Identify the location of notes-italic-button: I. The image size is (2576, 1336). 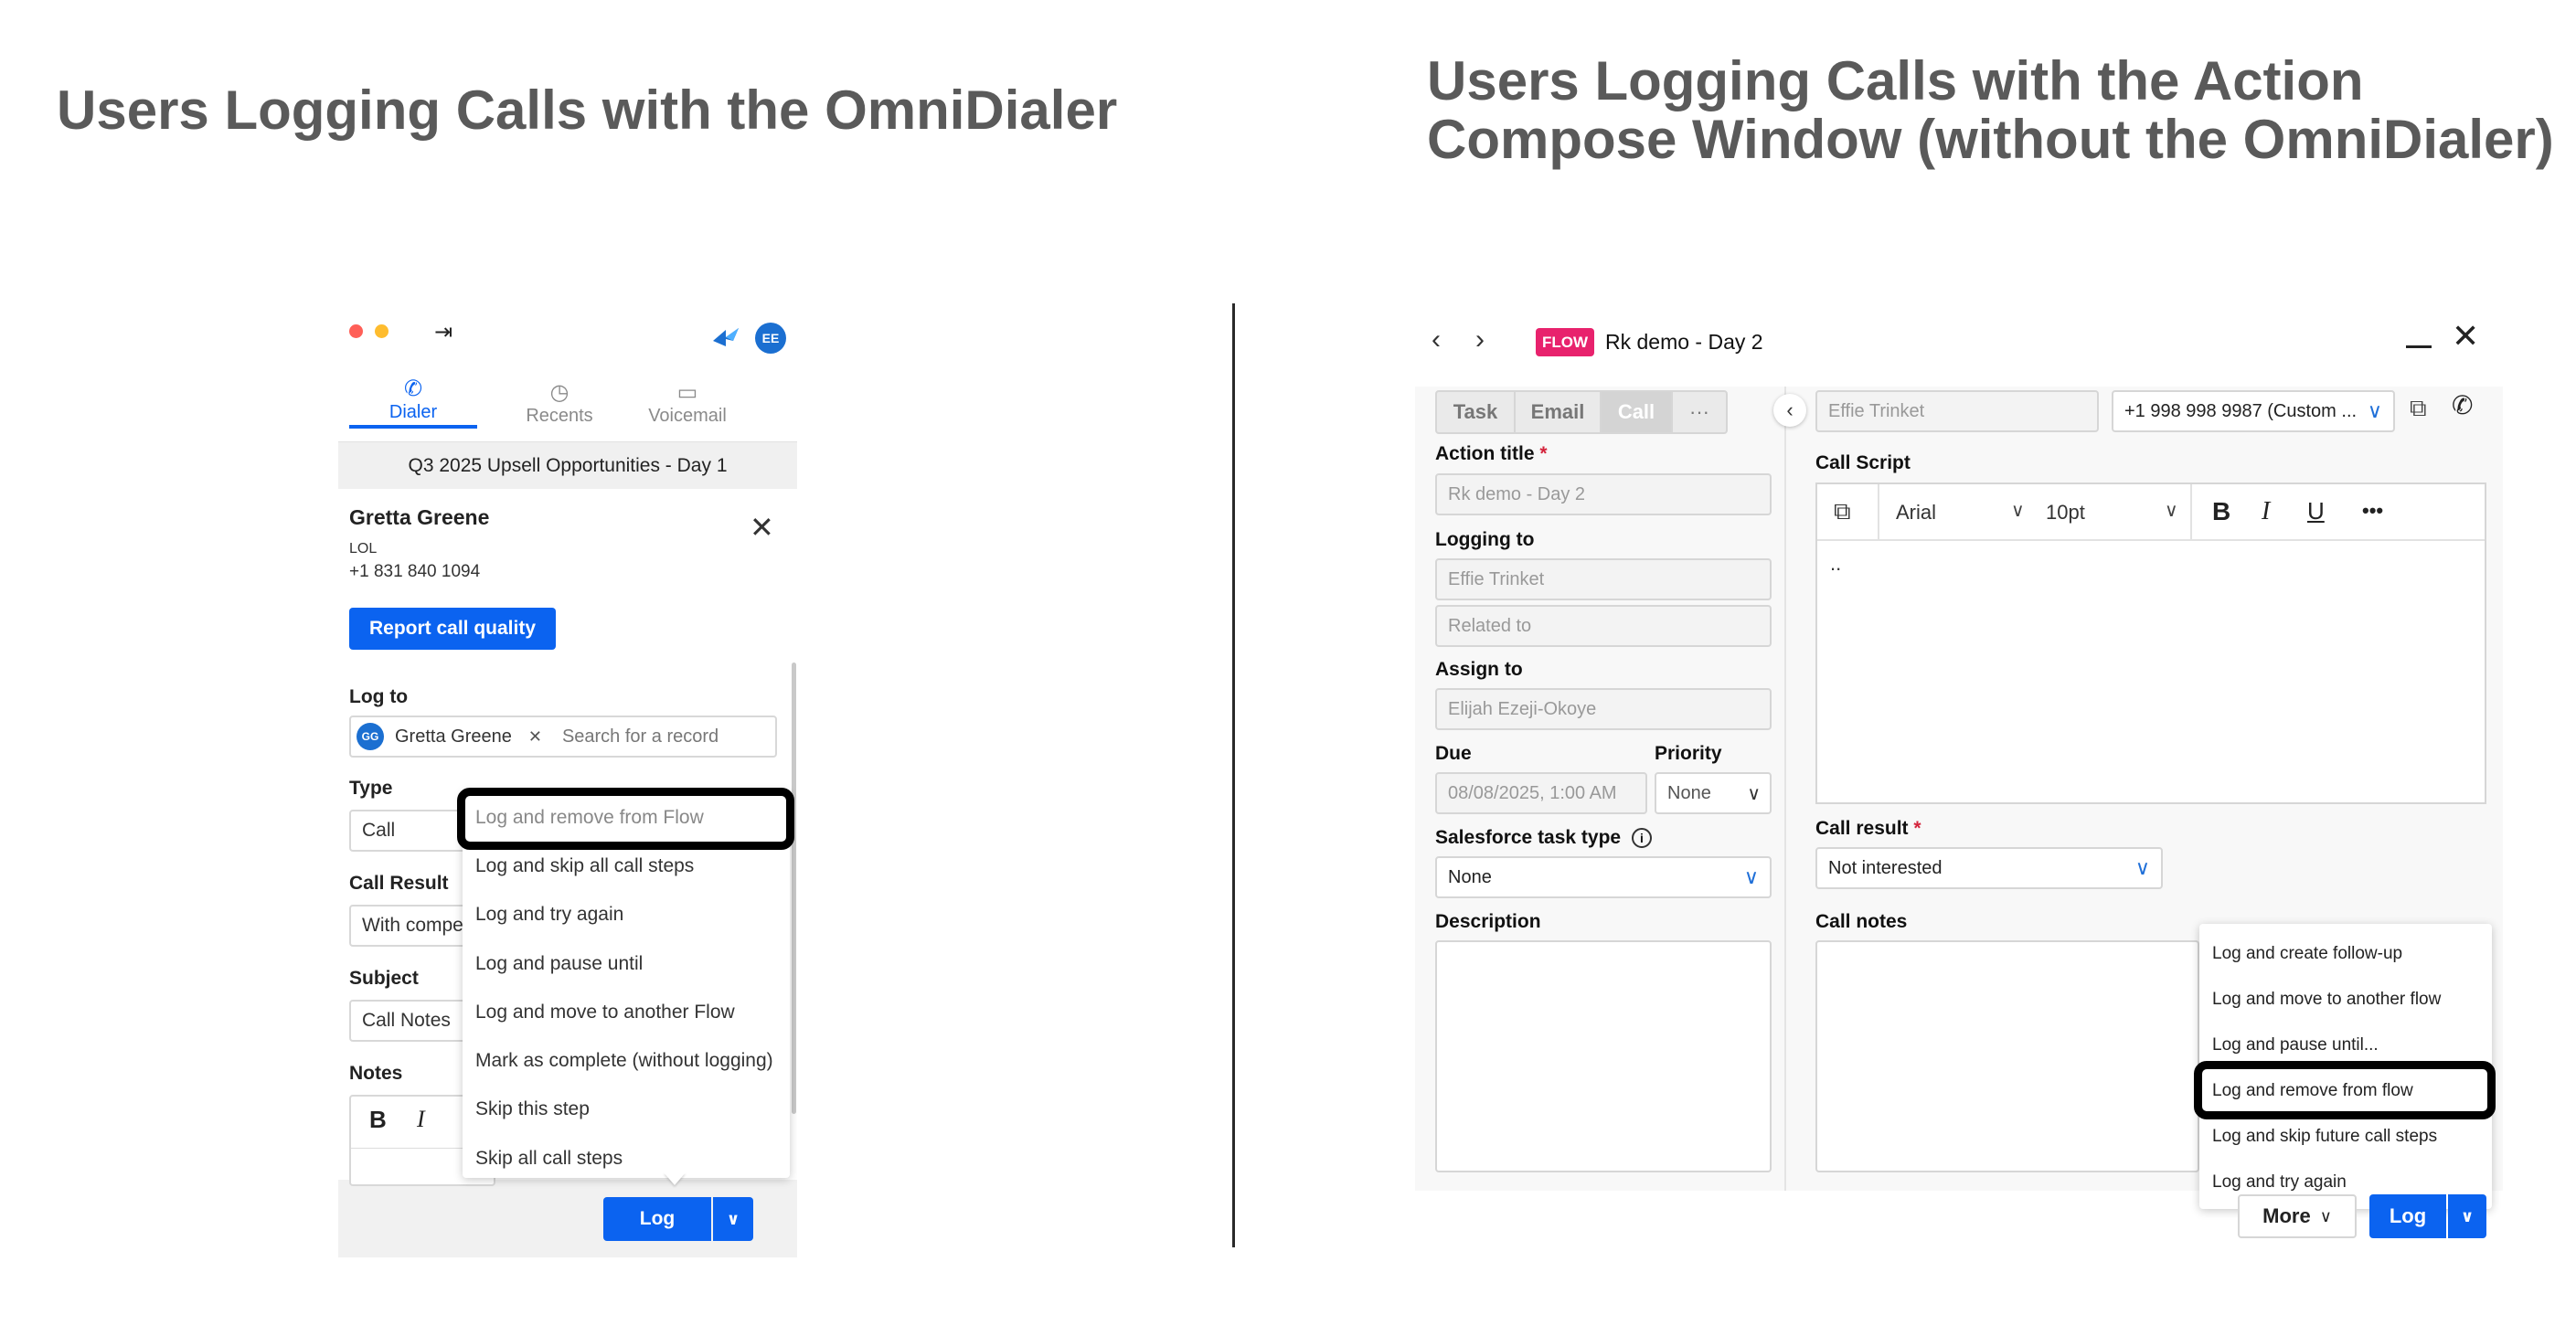
(421, 1119).